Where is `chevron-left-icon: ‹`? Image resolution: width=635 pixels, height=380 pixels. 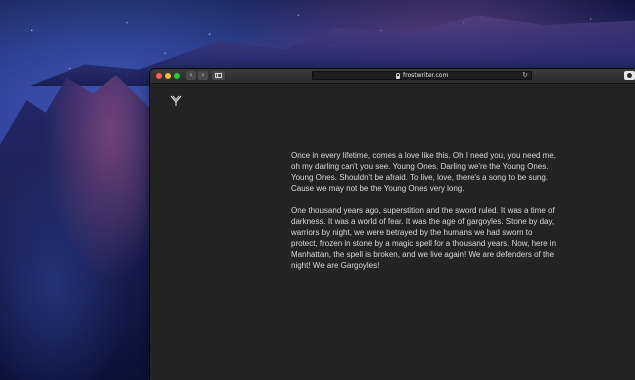 chevron-left-icon: ‹ is located at coordinates (191, 75).